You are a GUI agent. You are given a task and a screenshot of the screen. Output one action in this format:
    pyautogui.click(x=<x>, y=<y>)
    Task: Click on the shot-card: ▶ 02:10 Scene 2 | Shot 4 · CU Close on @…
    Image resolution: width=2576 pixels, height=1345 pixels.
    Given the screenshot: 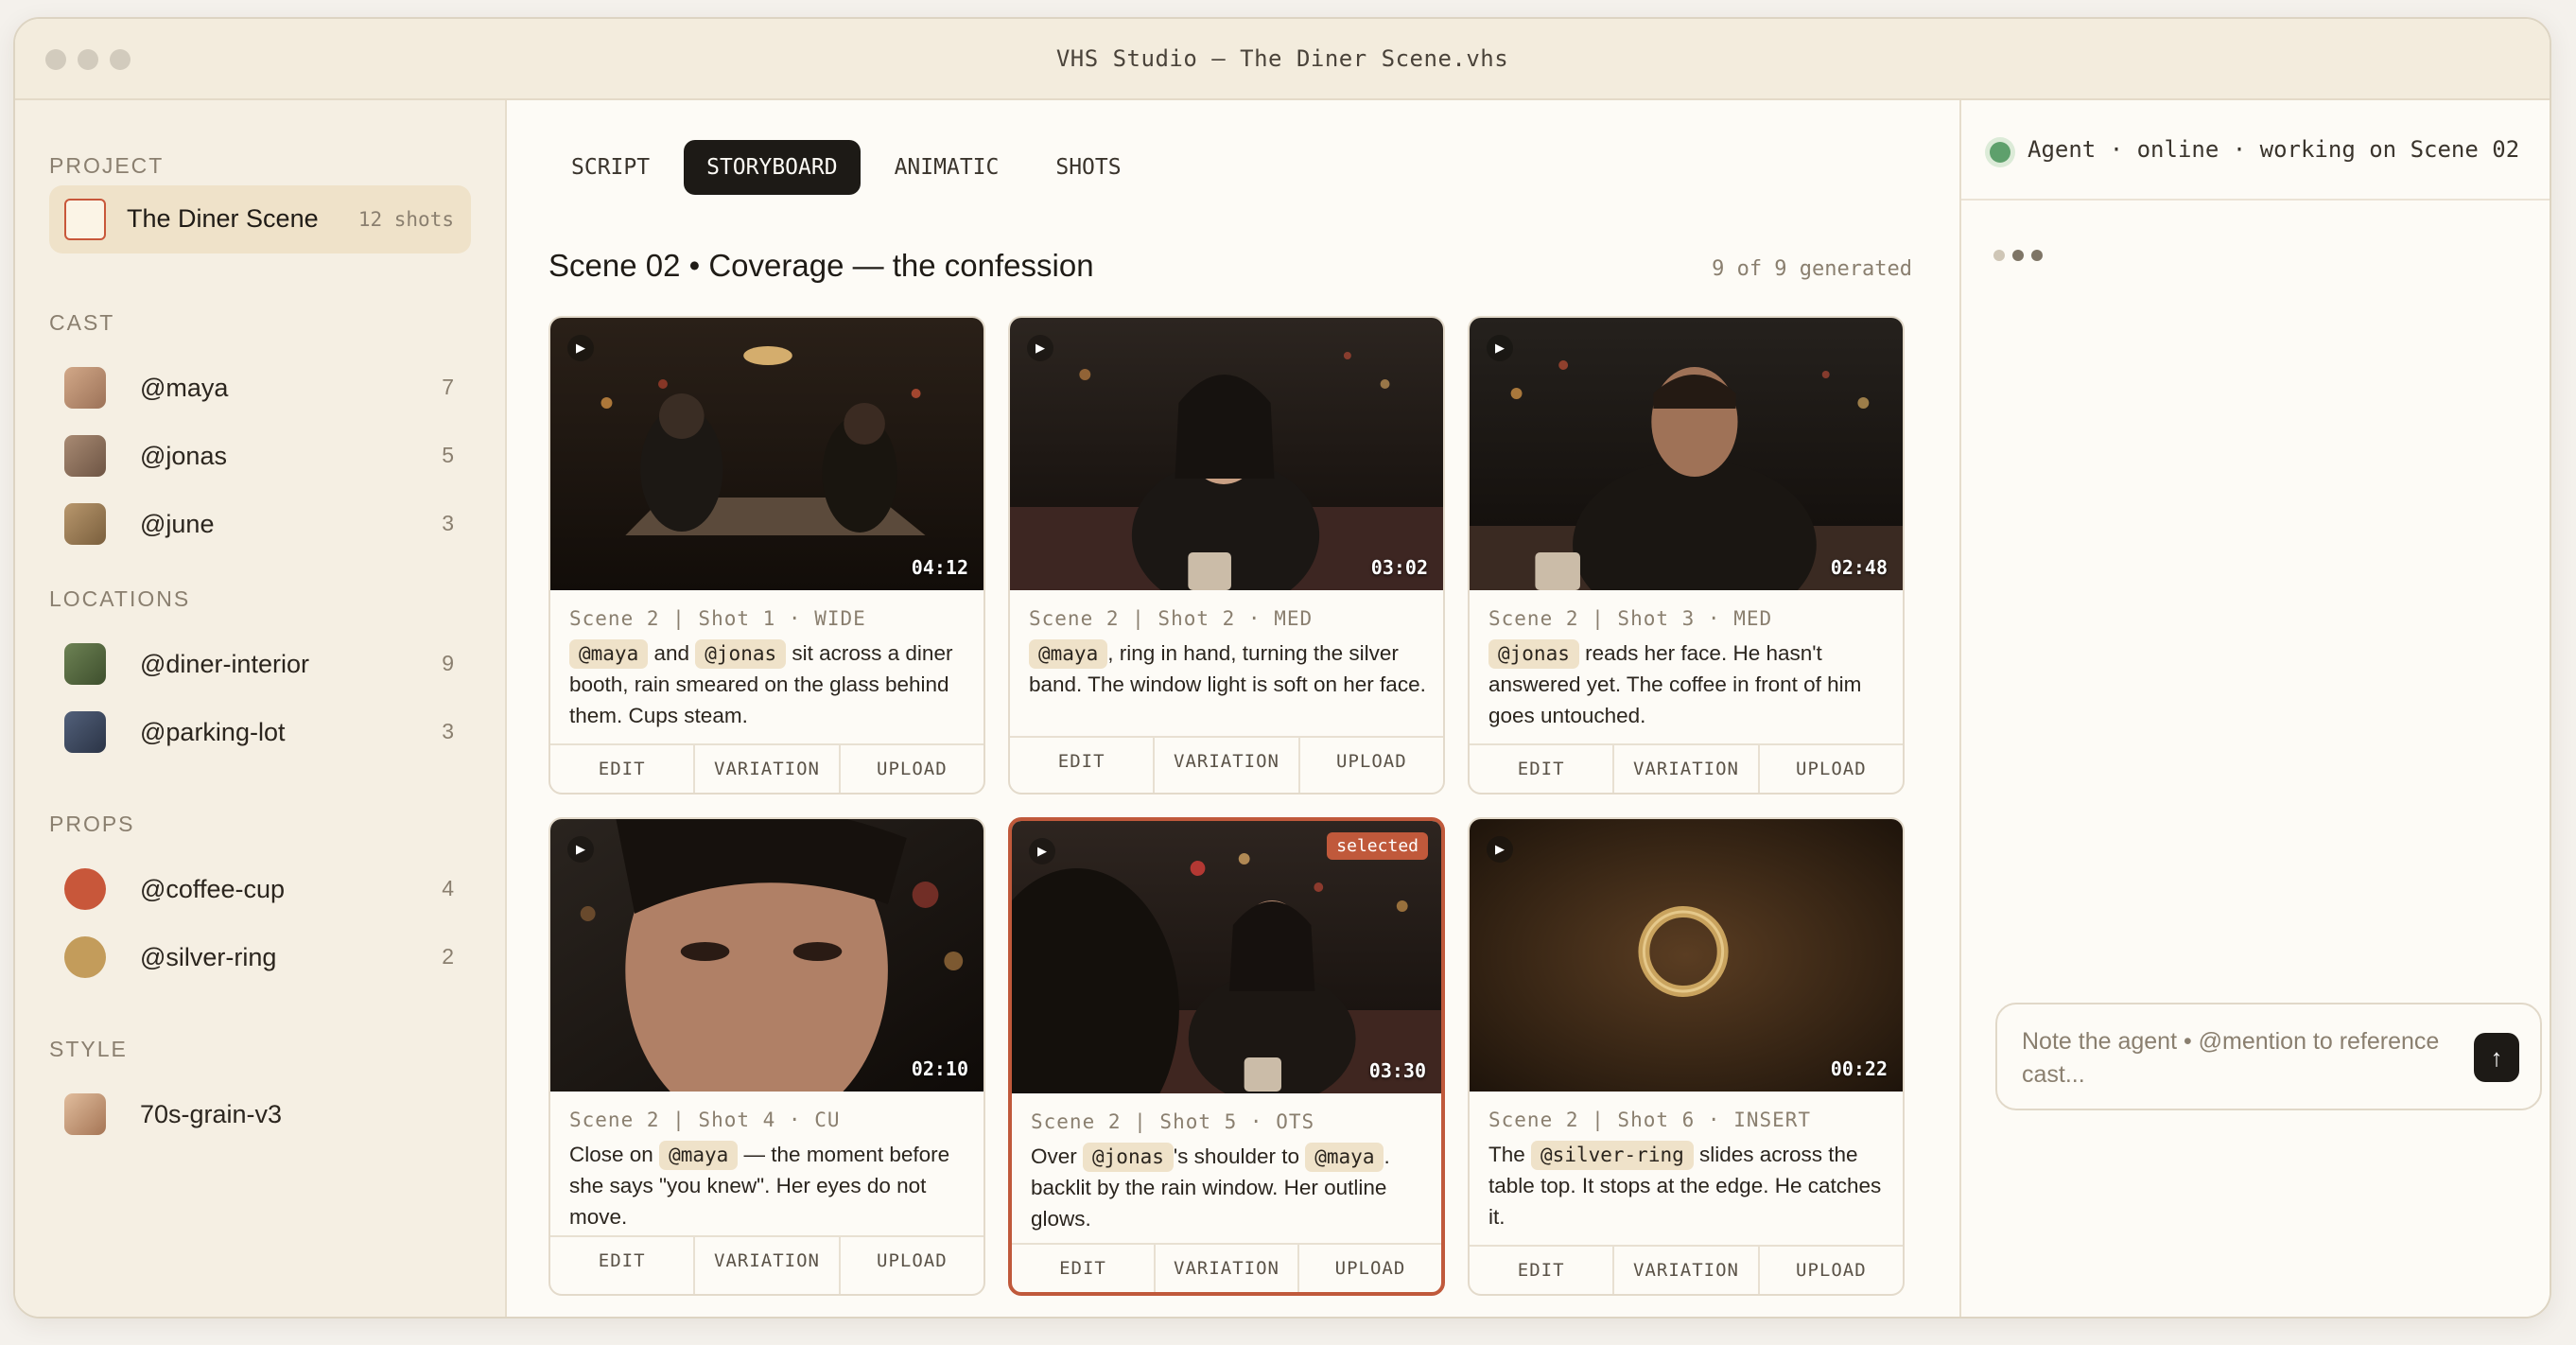 What is the action you would take?
    pyautogui.click(x=766, y=1056)
    